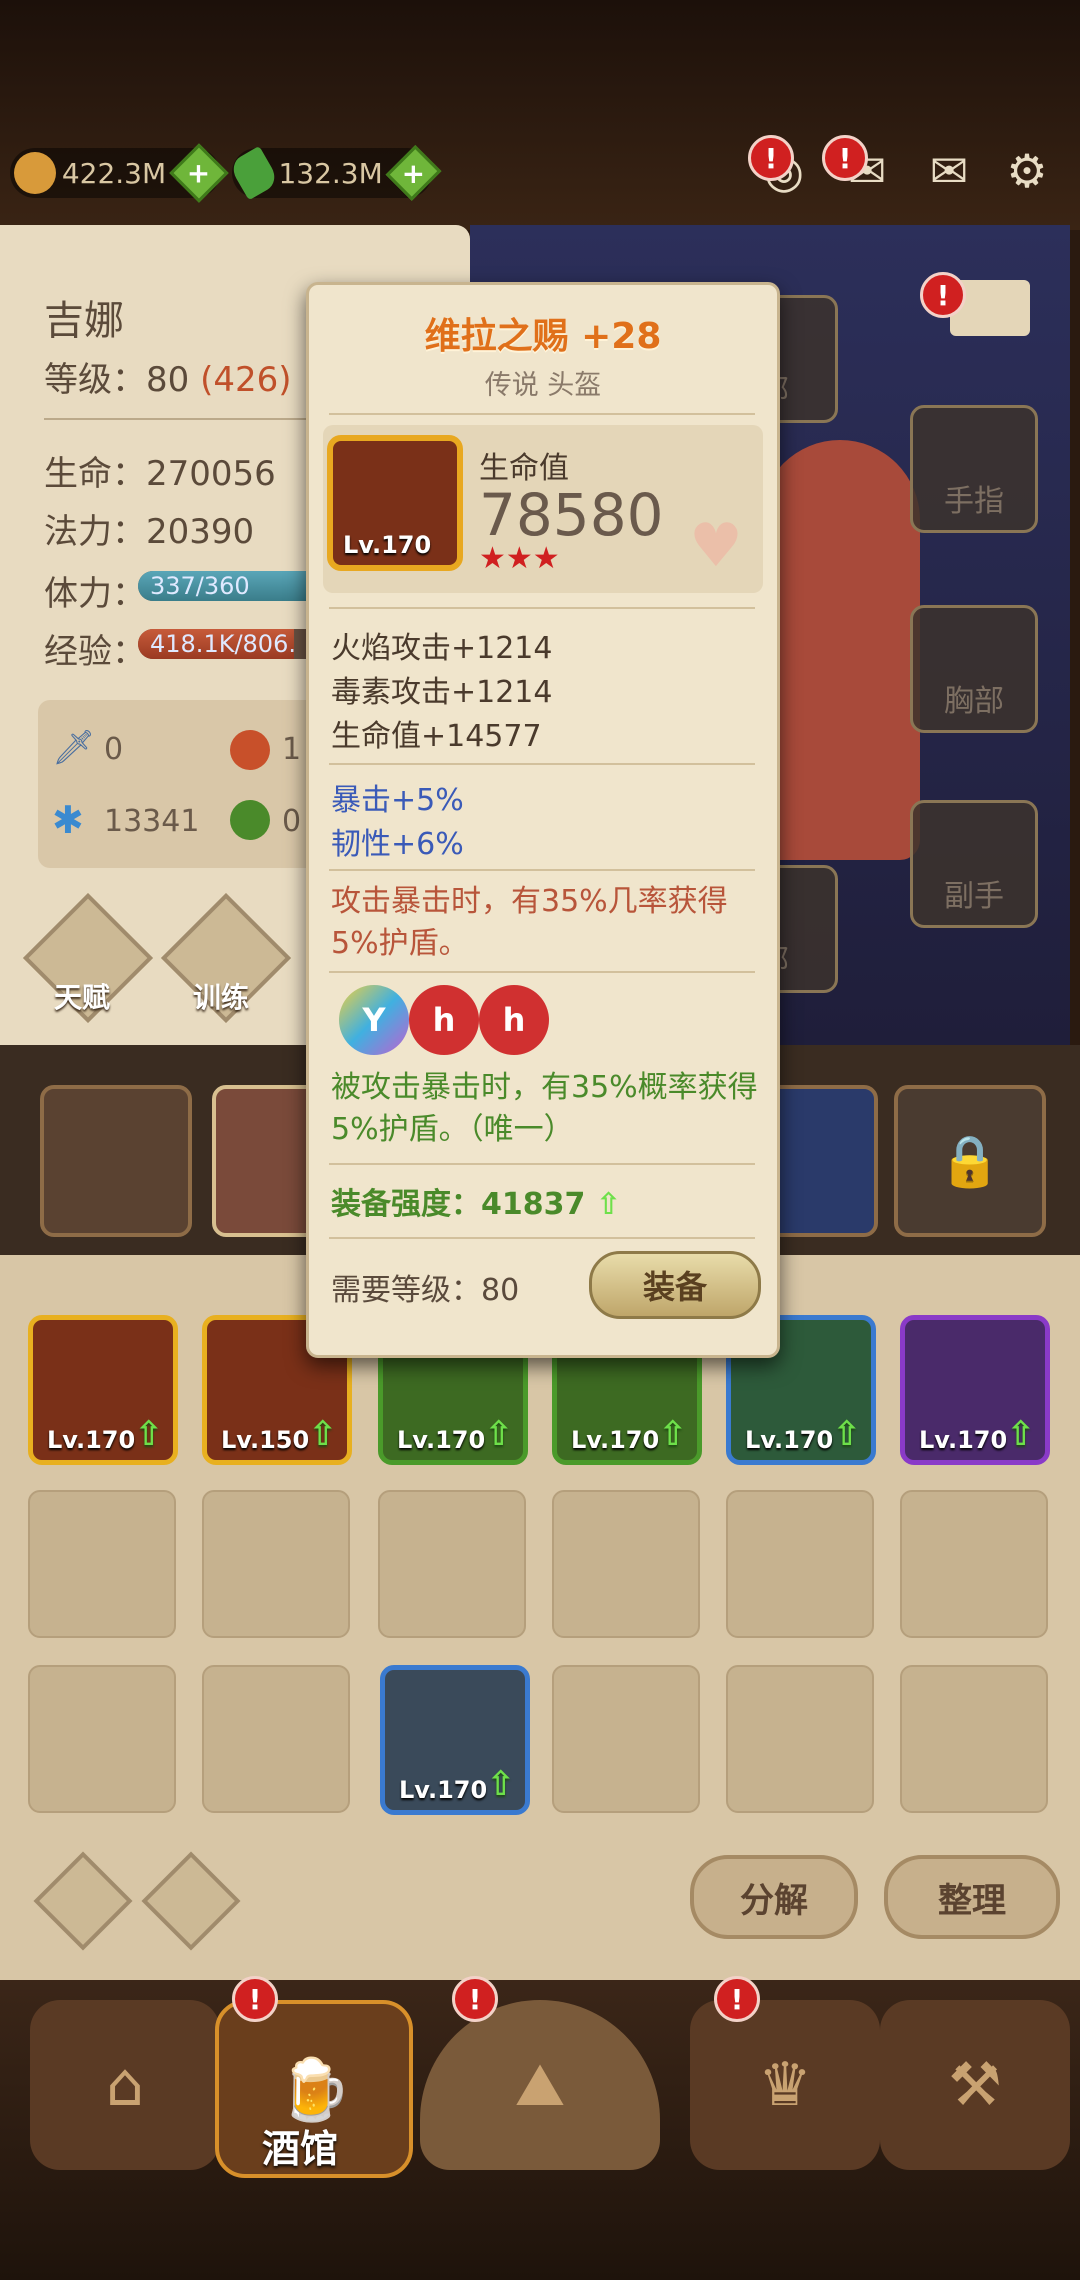  What do you see at coordinates (292, 749) in the screenshot?
I see `fire-value: 1` at bounding box center [292, 749].